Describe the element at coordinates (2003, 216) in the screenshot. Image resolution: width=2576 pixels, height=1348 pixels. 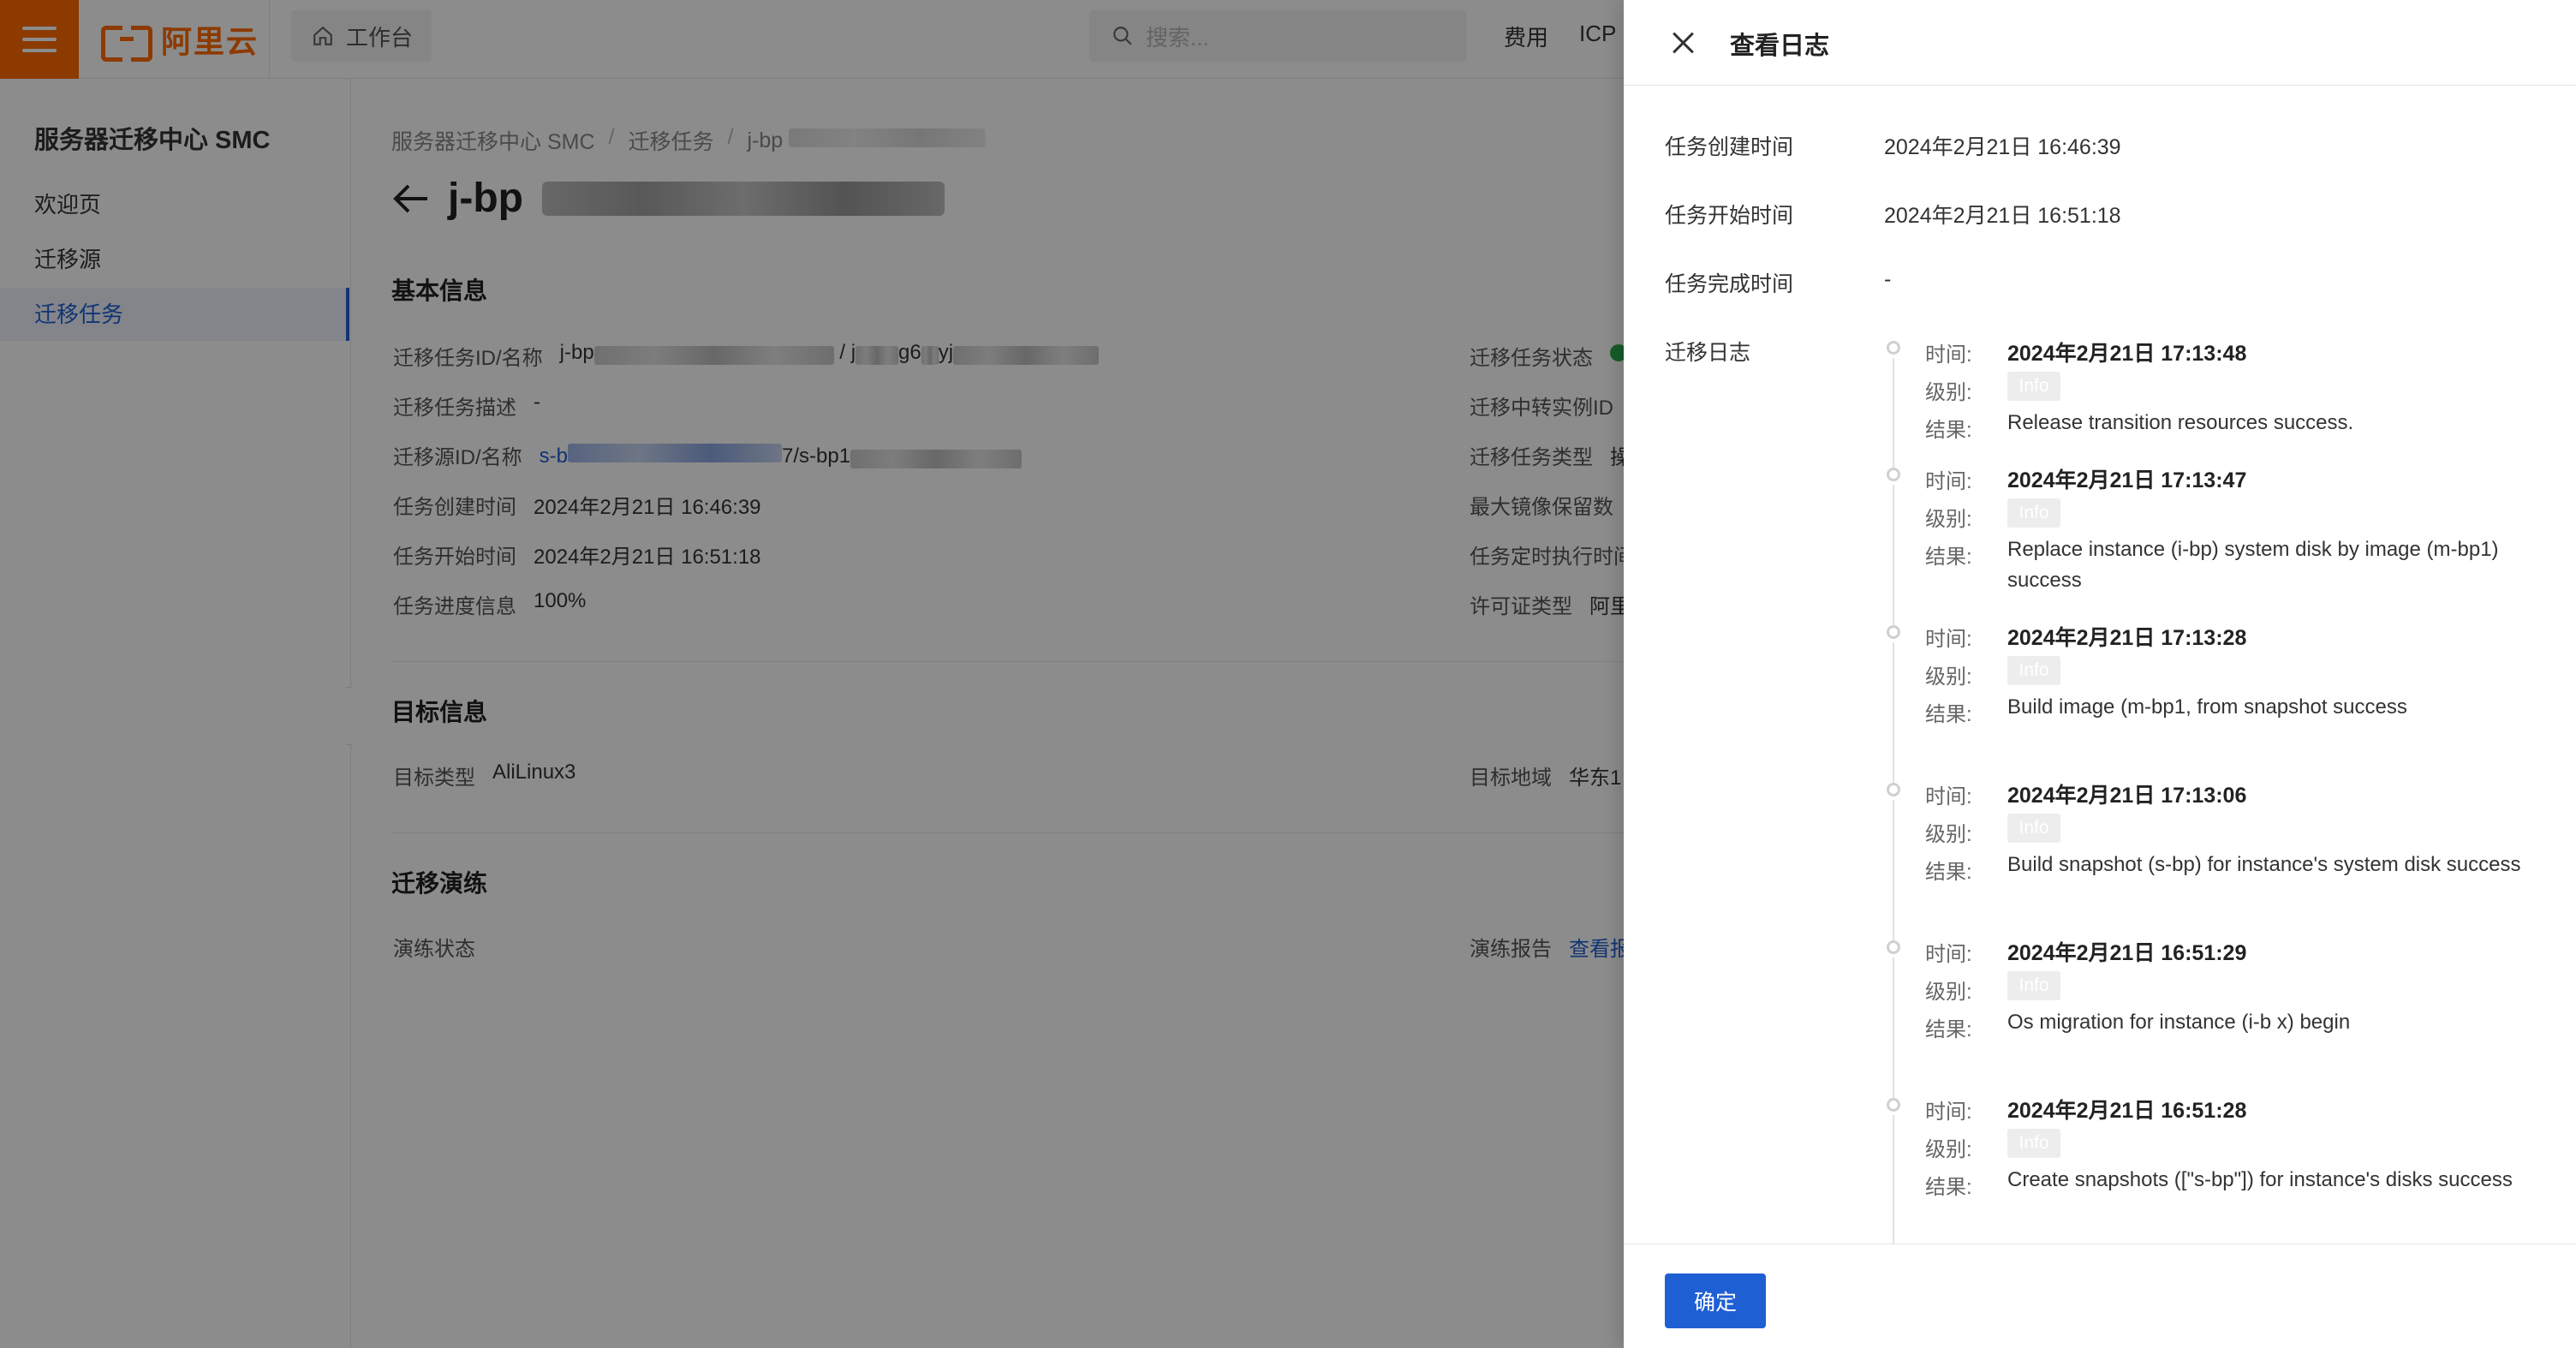
I see `start-time-value: 2024年2月21日 16:51:18` at that location.